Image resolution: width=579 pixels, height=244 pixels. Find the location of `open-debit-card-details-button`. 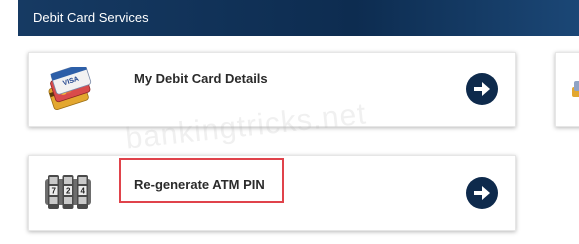

open-debit-card-details-button is located at coordinates (482, 89).